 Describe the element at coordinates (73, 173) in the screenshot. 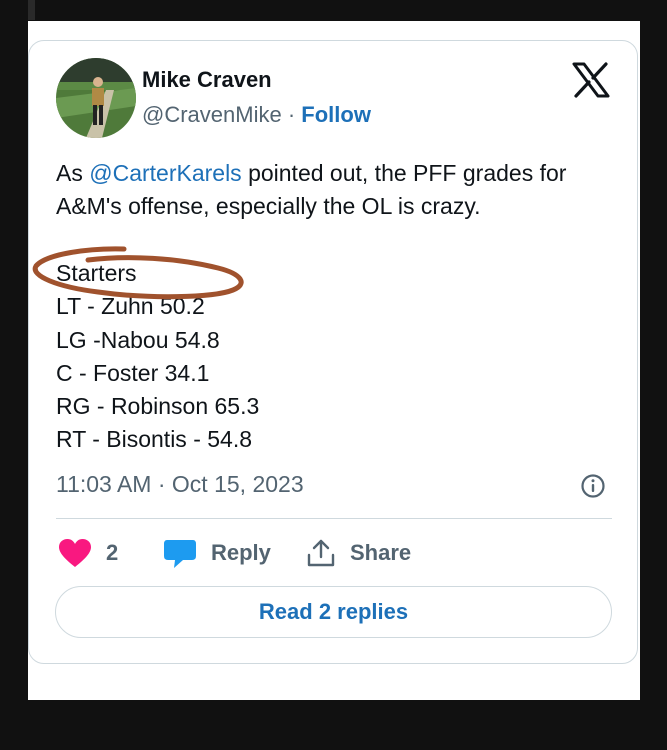

I see `tweet-text-before-mention: As` at that location.